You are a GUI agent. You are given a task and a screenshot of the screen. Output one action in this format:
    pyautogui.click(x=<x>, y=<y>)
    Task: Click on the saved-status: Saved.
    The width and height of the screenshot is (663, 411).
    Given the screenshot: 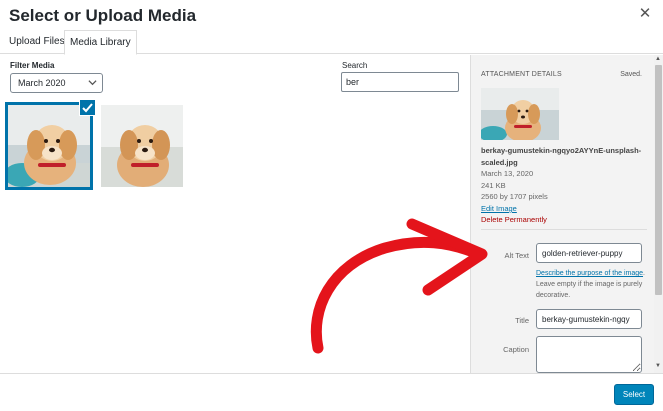 What is the action you would take?
    pyautogui.click(x=631, y=74)
    